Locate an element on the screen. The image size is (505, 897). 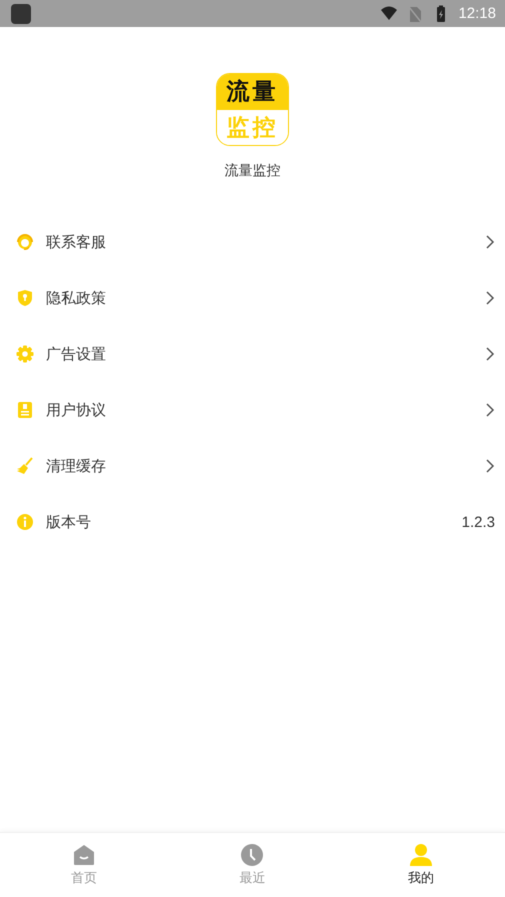
broom-icon is located at coordinates (25, 466).